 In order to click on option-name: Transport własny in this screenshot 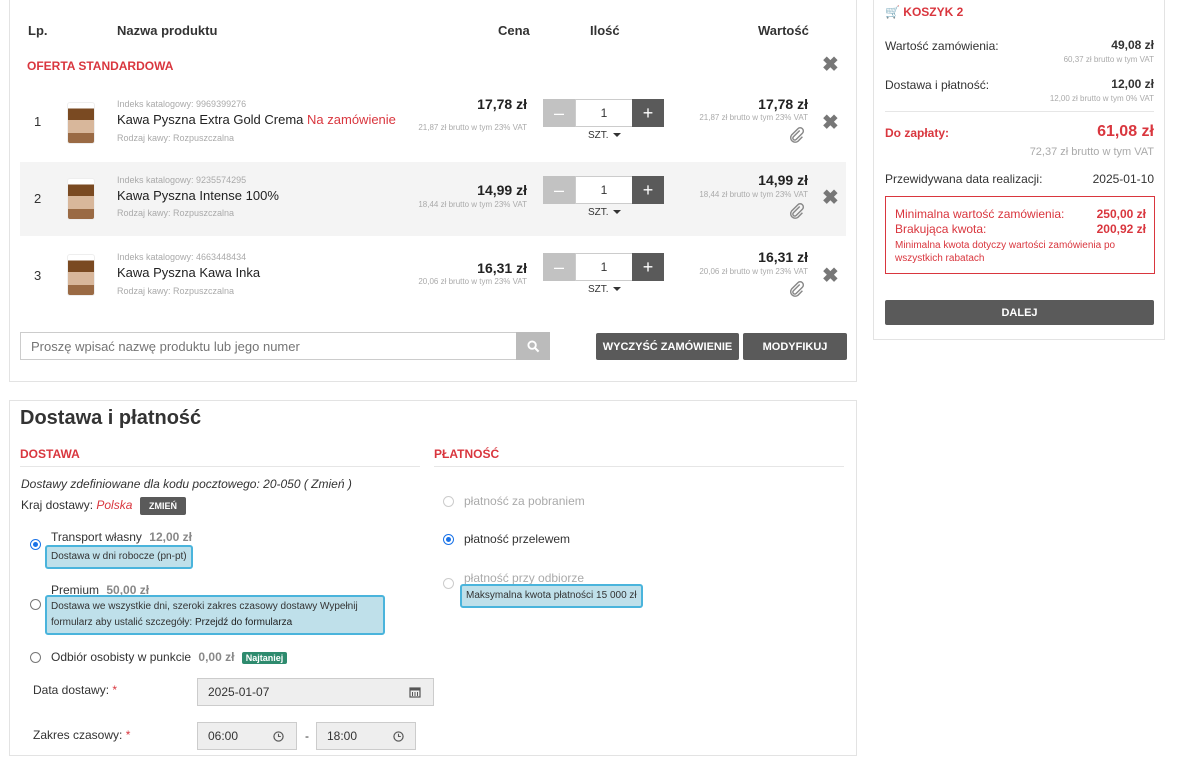, I will do `click(96, 537)`.